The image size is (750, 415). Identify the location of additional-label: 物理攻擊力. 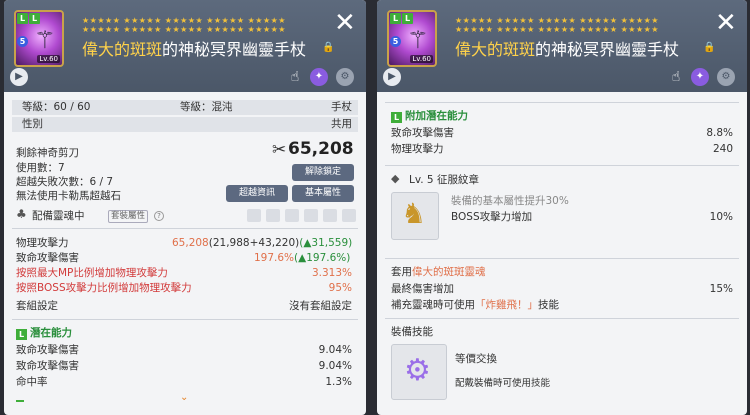
(417, 149).